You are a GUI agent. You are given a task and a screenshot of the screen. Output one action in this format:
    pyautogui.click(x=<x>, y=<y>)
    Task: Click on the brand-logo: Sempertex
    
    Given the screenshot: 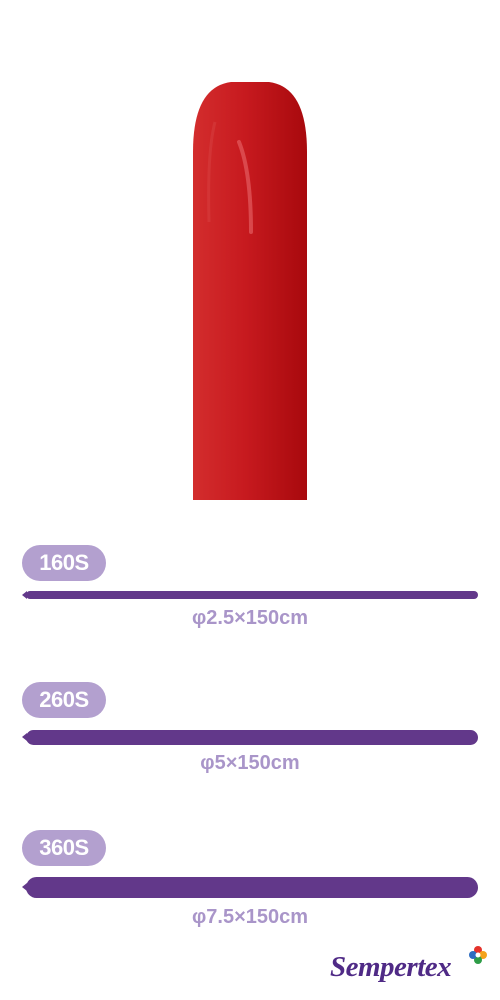 What is the action you would take?
    pyautogui.click(x=410, y=967)
    